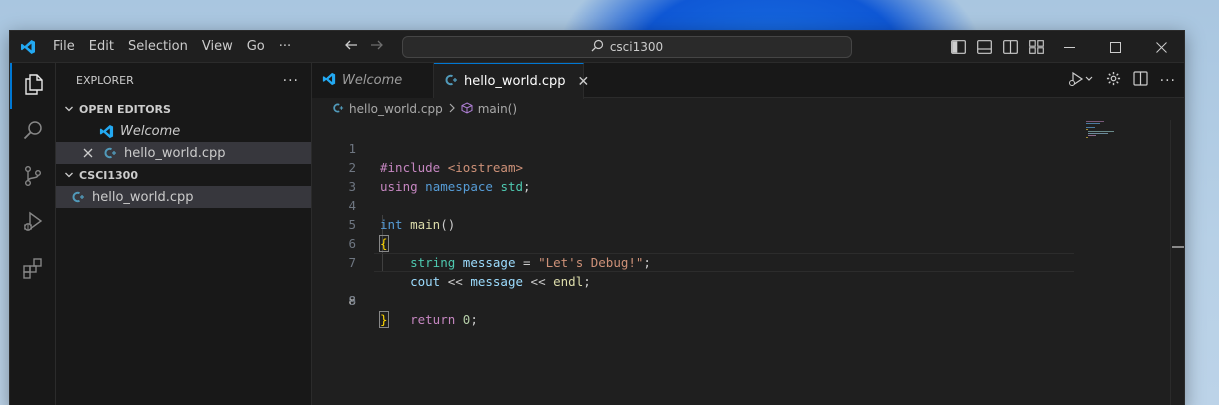 This screenshot has width=1219, height=405. I want to click on code-line: 2 using namespace std;, so click(748, 166).